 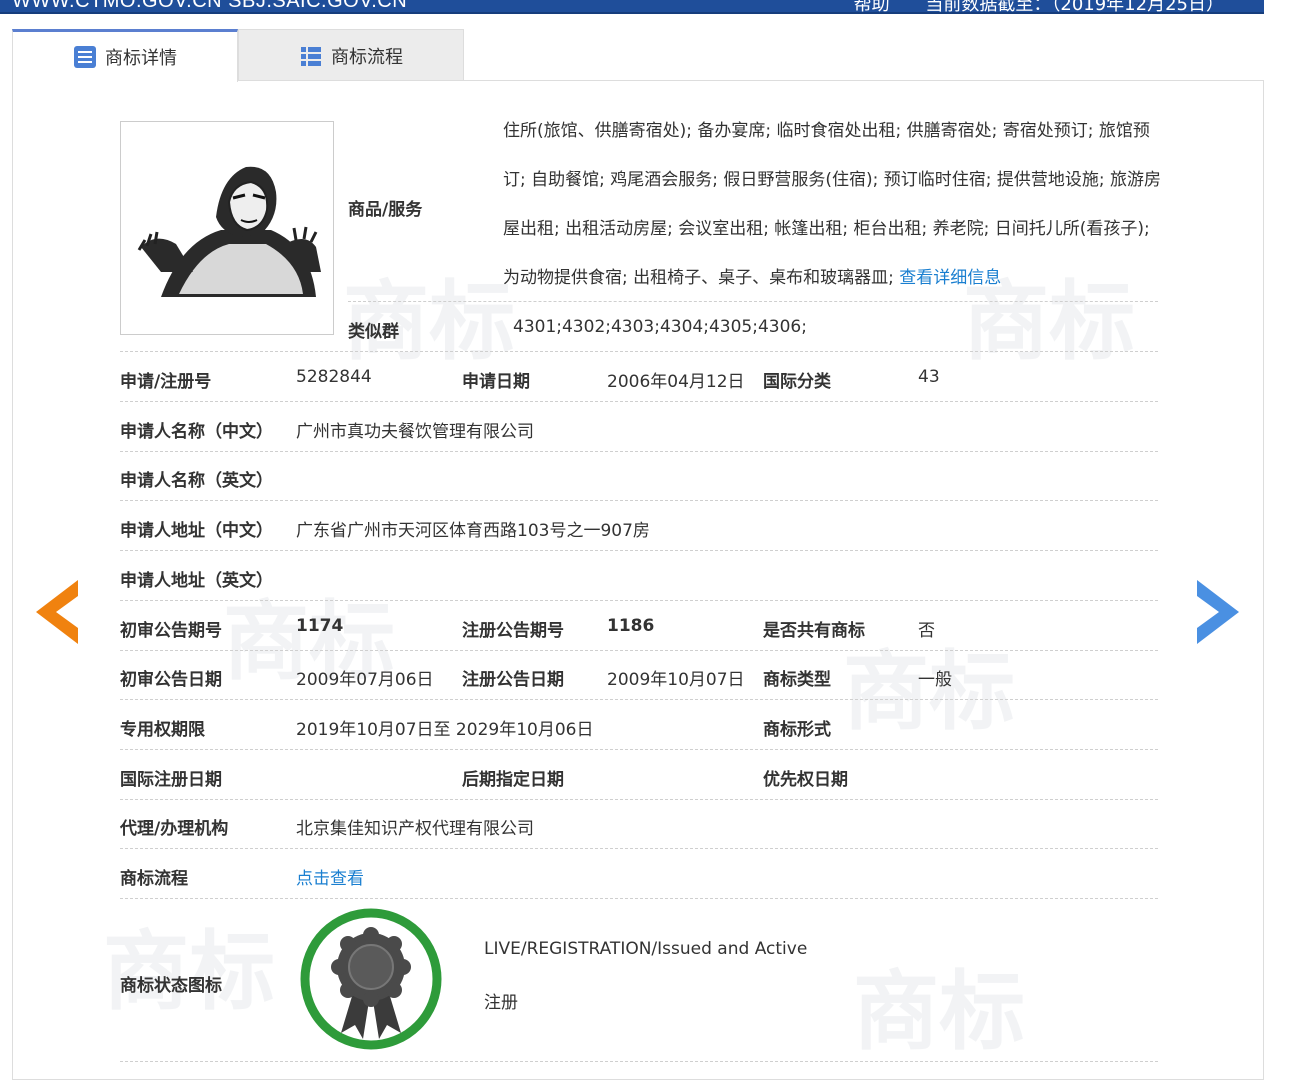 What do you see at coordinates (797, 680) in the screenshot?
I see `tm-type-label: 商标类型` at bounding box center [797, 680].